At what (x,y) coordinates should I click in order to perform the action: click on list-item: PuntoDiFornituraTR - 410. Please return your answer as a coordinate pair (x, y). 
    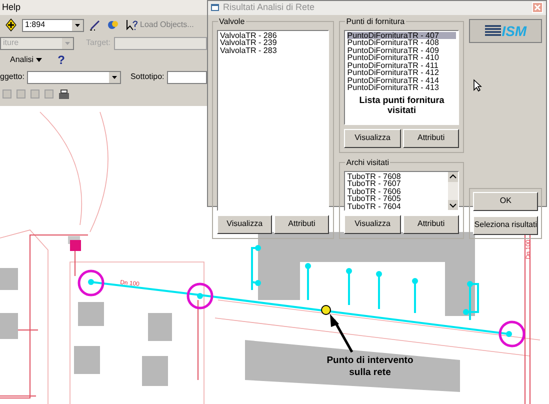
    Looking at the image, I should click on (401, 58).